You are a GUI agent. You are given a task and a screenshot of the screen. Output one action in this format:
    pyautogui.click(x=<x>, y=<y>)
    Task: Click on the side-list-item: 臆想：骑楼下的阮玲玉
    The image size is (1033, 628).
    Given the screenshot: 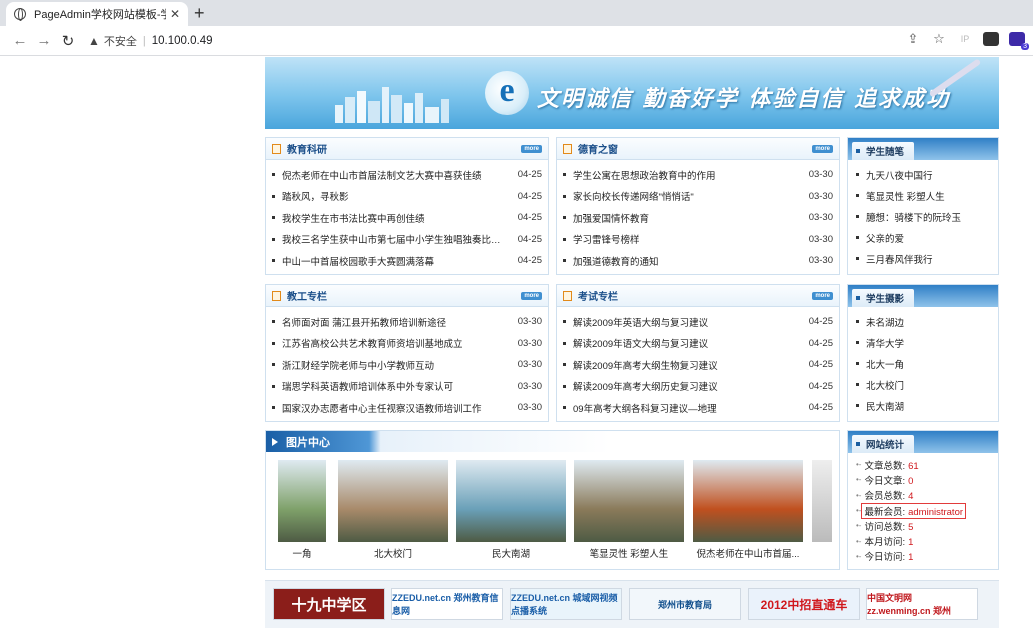 What is the action you would take?
    pyautogui.click(x=923, y=216)
    